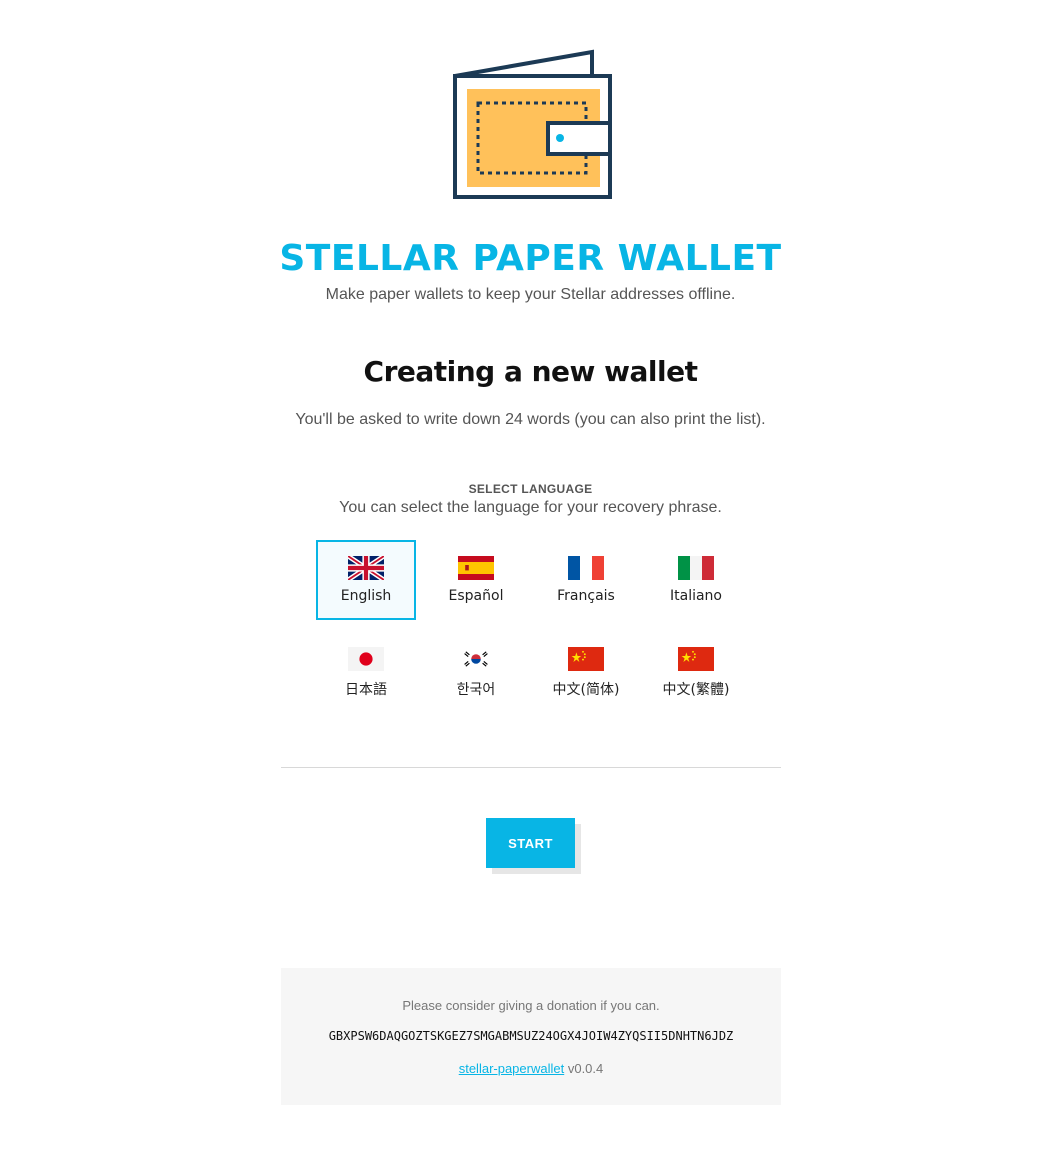 Image resolution: width=1061 pixels, height=1155 pixels. I want to click on language-option-french: Français, so click(586, 580).